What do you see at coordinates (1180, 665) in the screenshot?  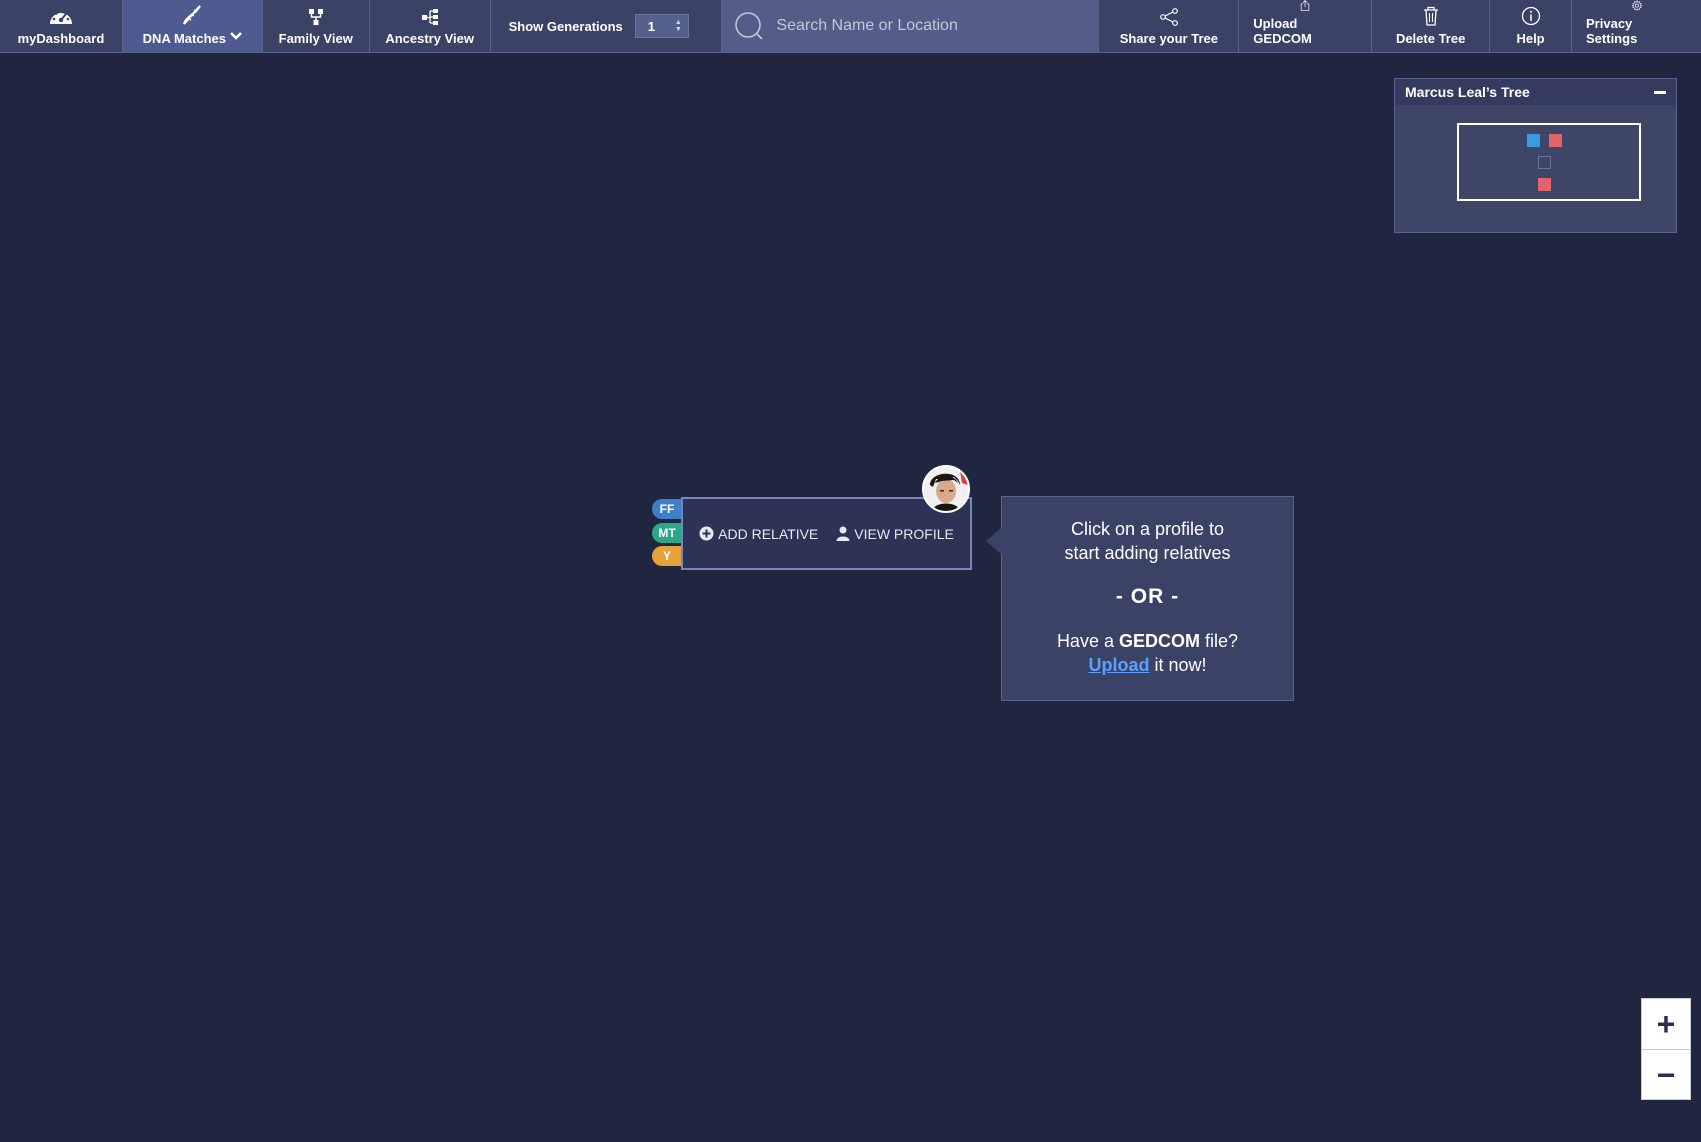 I see `tooltip-it-now: it now!` at bounding box center [1180, 665].